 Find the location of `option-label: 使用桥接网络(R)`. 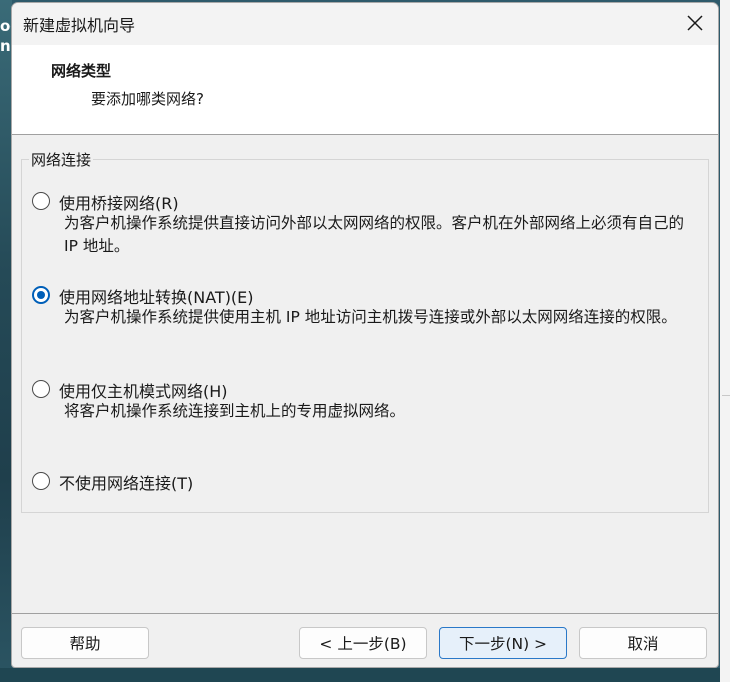

option-label: 使用桥接网络(R) is located at coordinates (119, 203).